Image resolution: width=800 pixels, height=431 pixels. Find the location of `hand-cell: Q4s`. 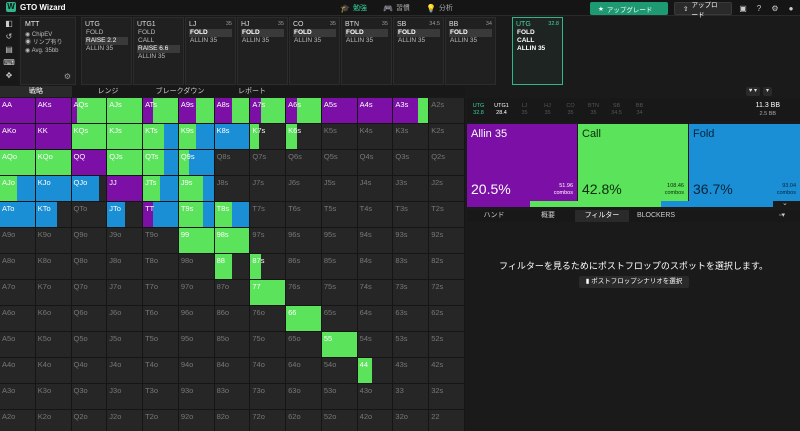

hand-cell: Q4s is located at coordinates (375, 163).